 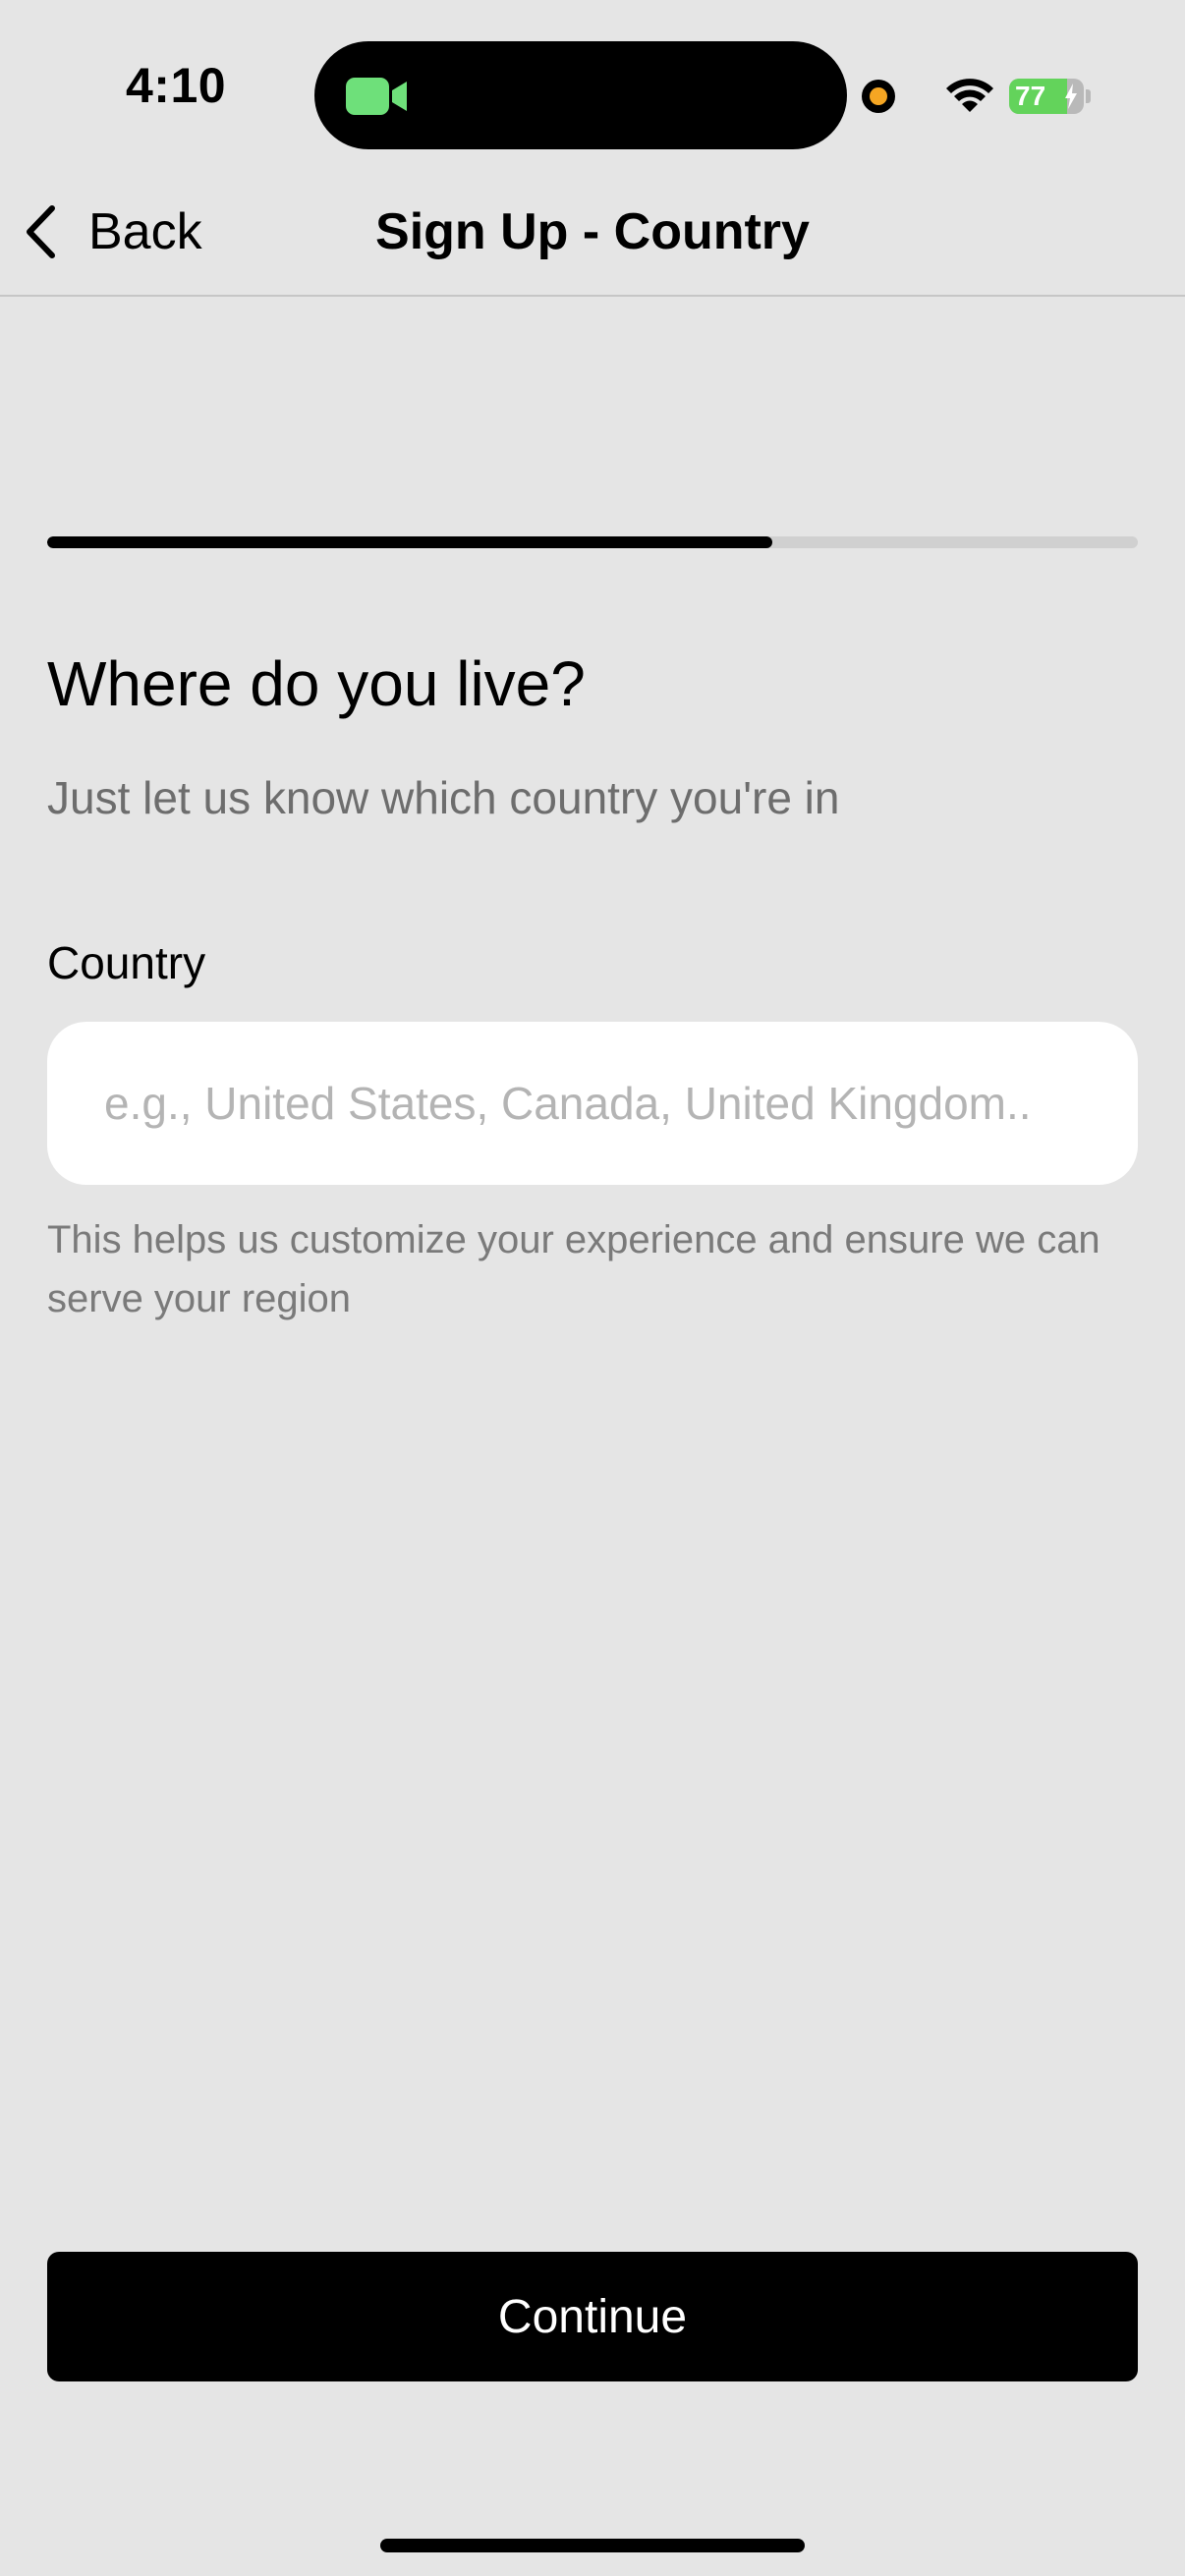 I want to click on wifi-icon, so click(x=970, y=95).